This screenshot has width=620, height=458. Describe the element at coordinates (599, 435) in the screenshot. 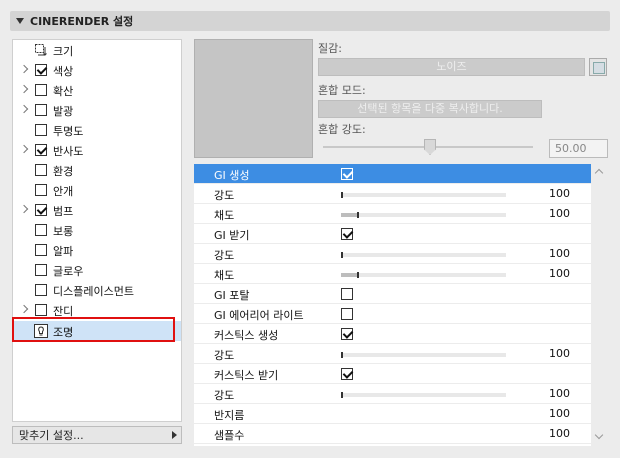

I see `scroll-down-icon` at that location.